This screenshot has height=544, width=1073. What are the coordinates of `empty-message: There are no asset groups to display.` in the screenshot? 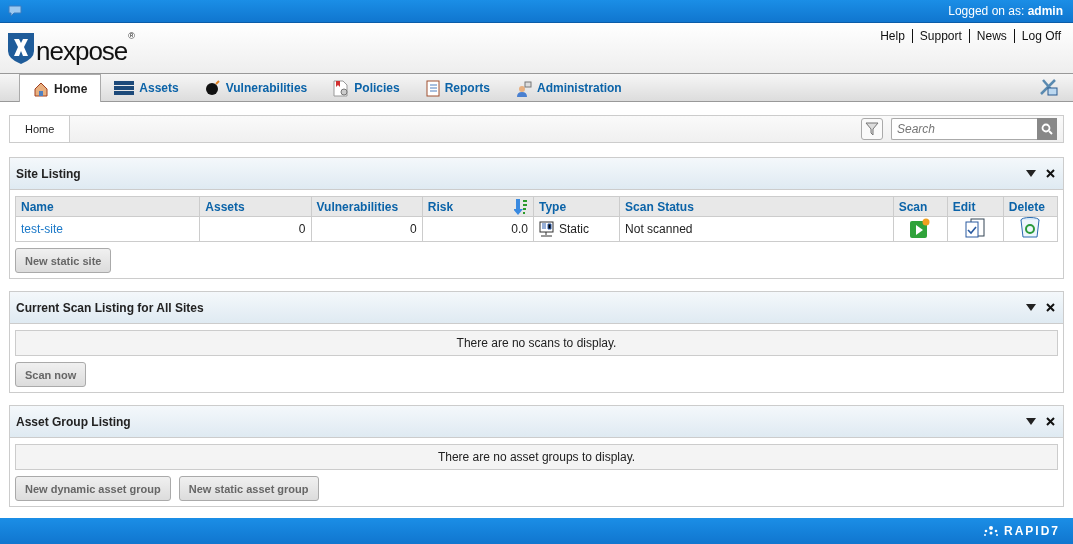 It's located at (536, 457).